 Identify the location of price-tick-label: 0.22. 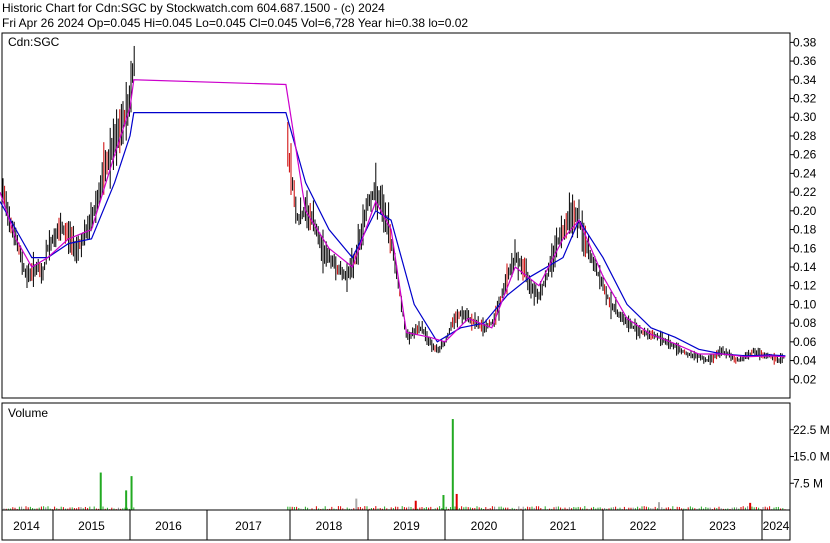
(805, 192).